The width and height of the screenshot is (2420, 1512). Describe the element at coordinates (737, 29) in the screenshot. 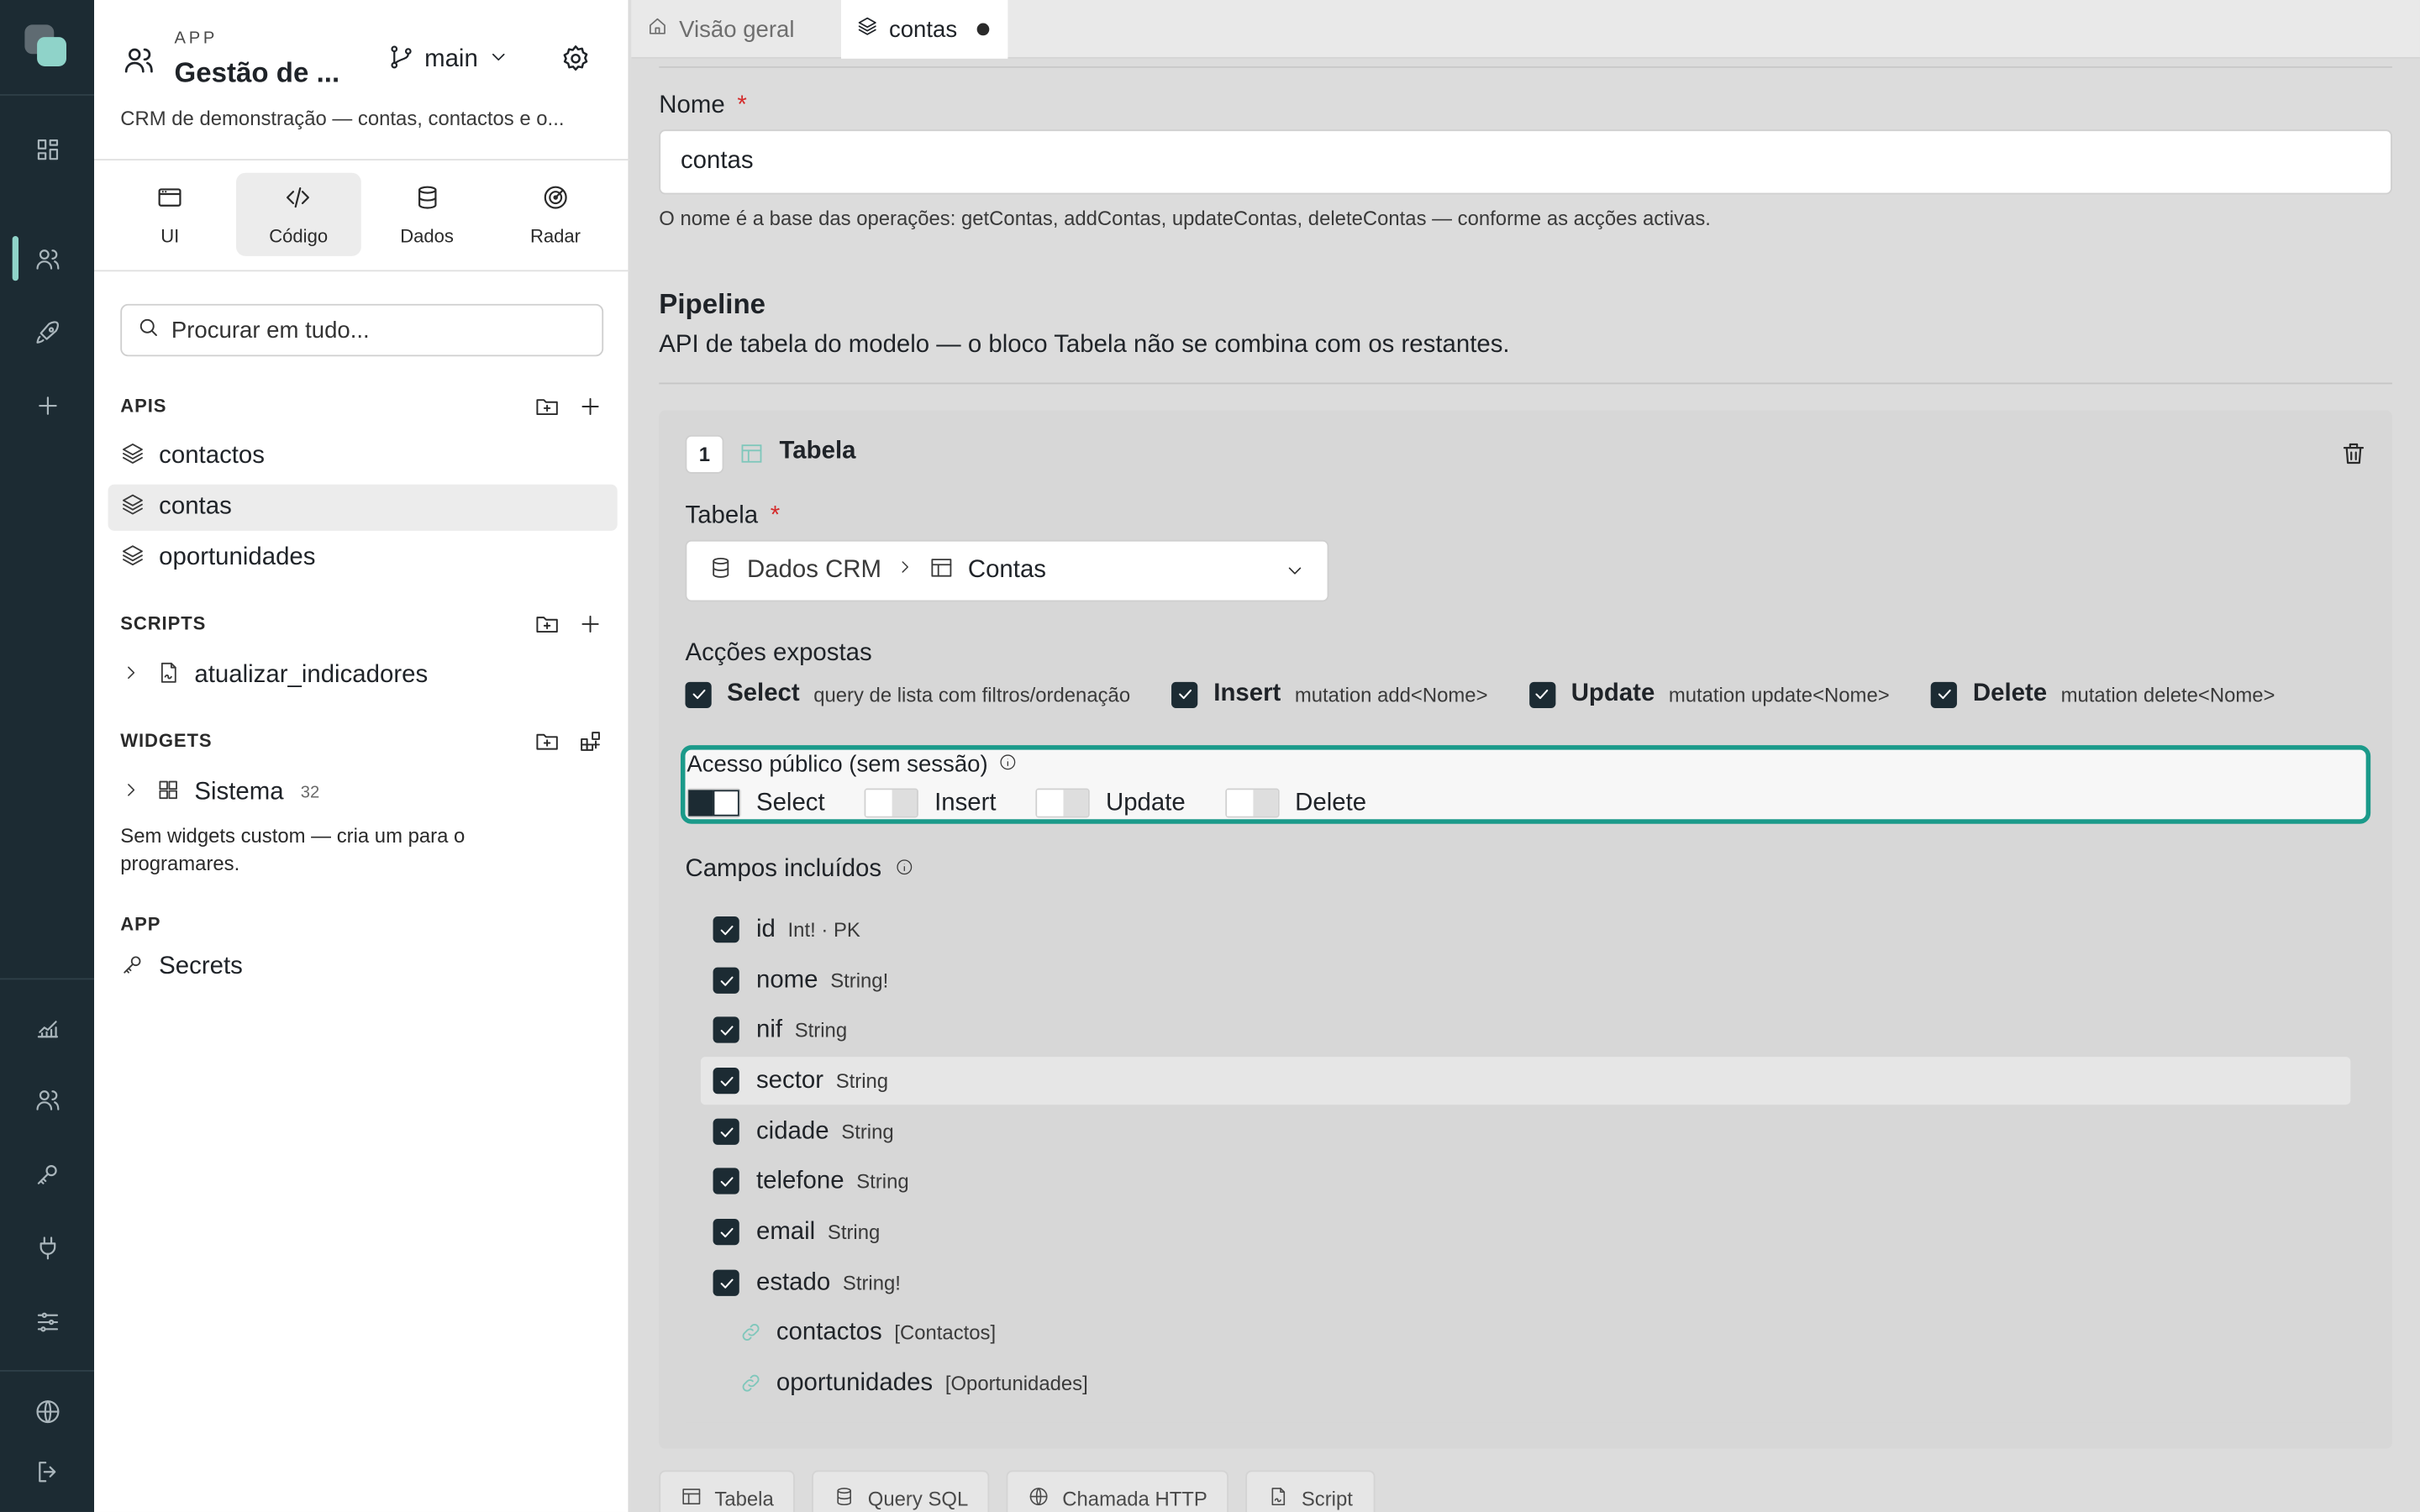

I see `tab-label: Visão geral` at that location.